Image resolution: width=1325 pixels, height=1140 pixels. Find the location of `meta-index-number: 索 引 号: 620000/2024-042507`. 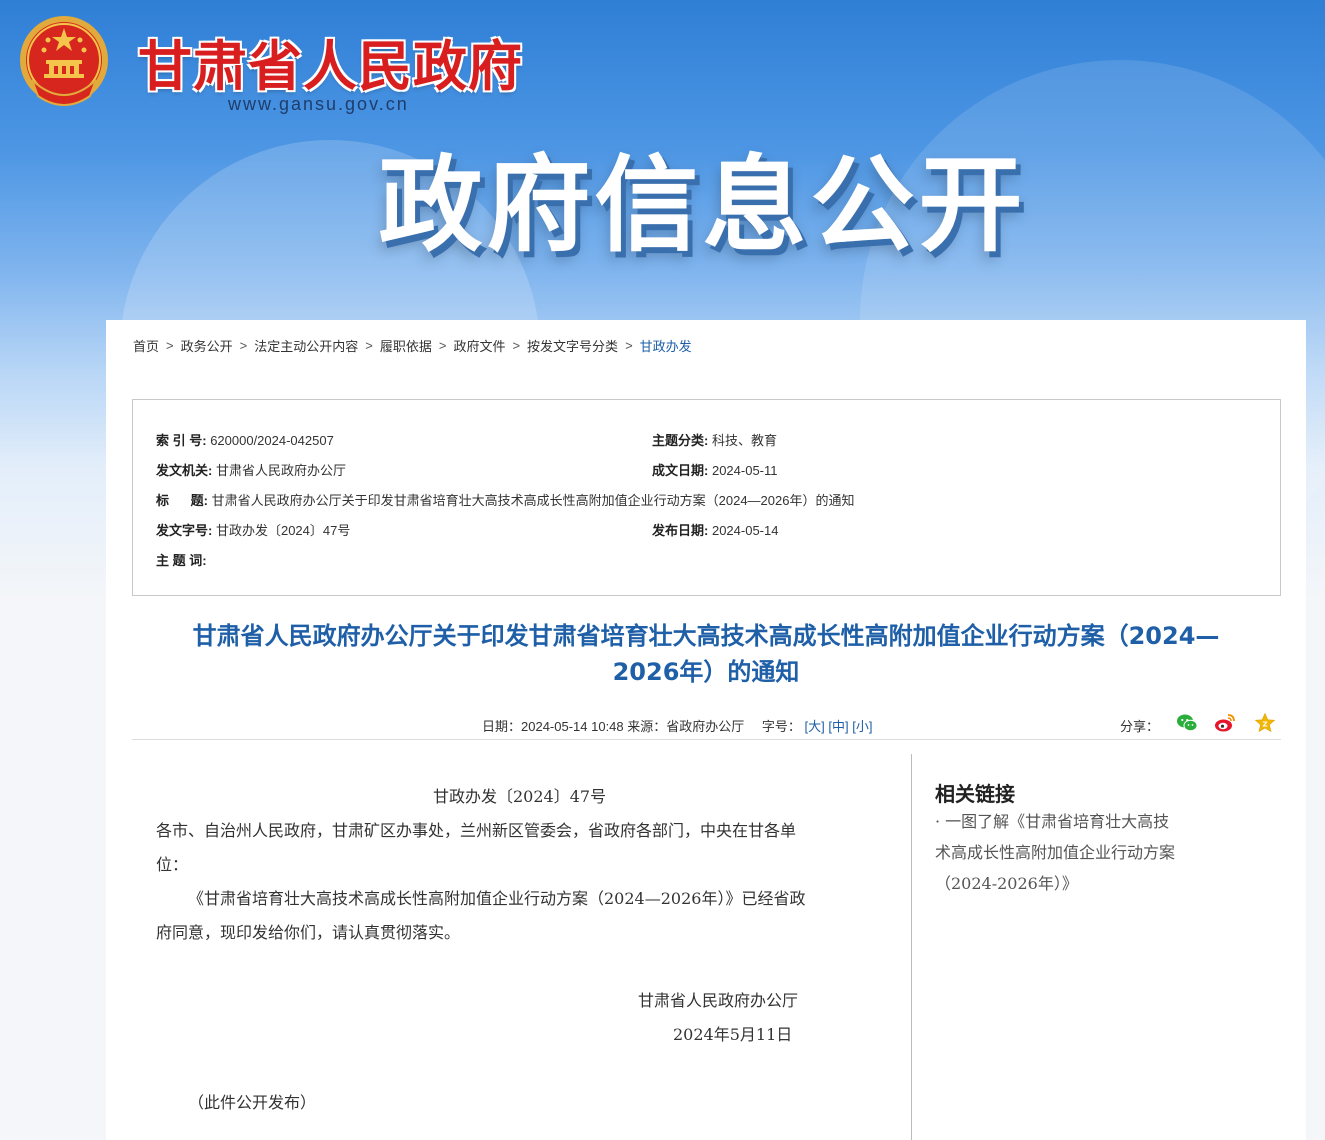

meta-index-number: 索 引 号: 620000/2024-042507 is located at coordinates (245, 439).